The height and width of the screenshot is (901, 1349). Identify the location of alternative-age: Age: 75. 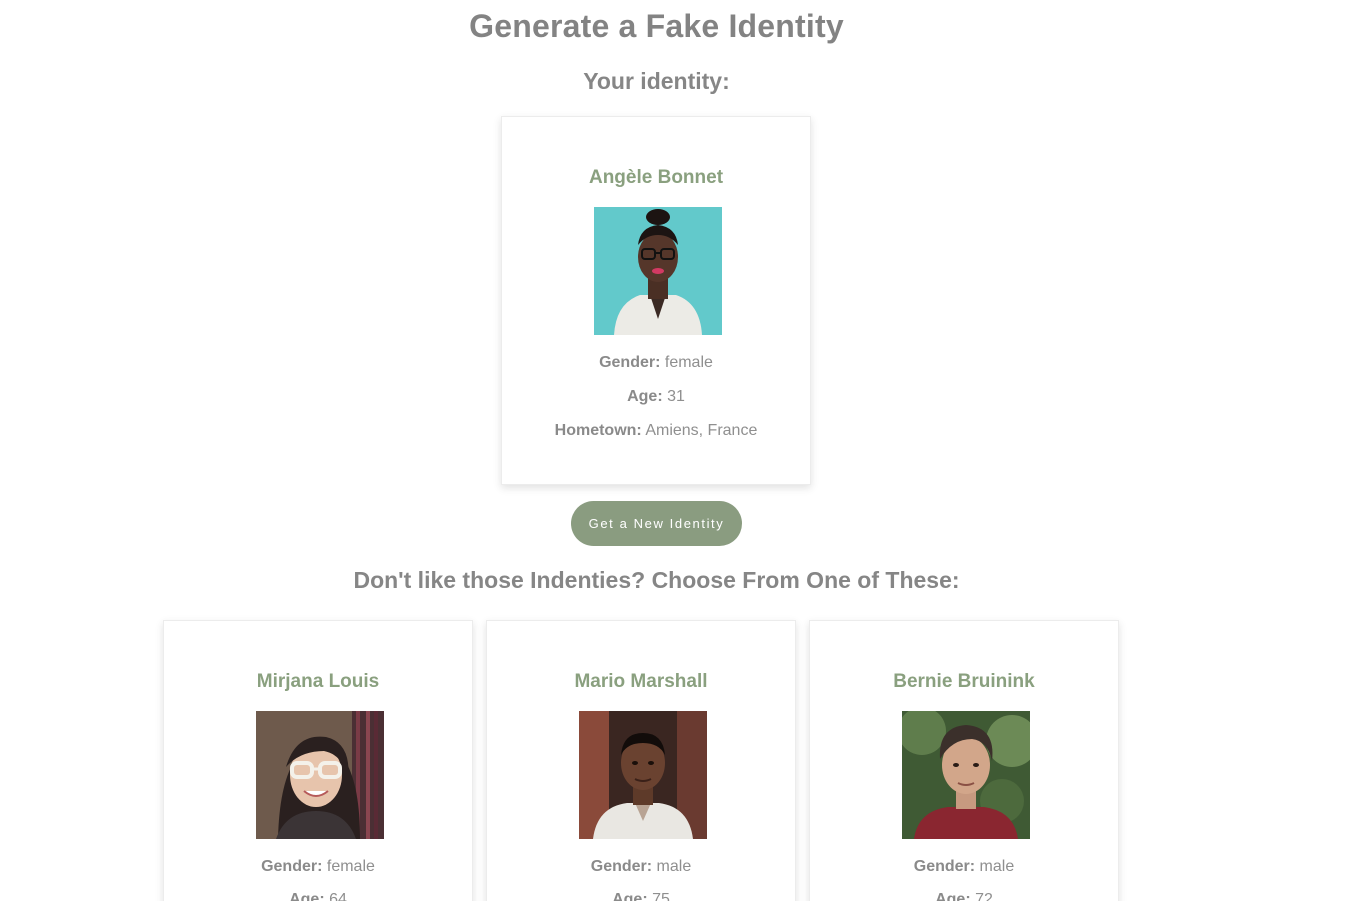
(641, 896).